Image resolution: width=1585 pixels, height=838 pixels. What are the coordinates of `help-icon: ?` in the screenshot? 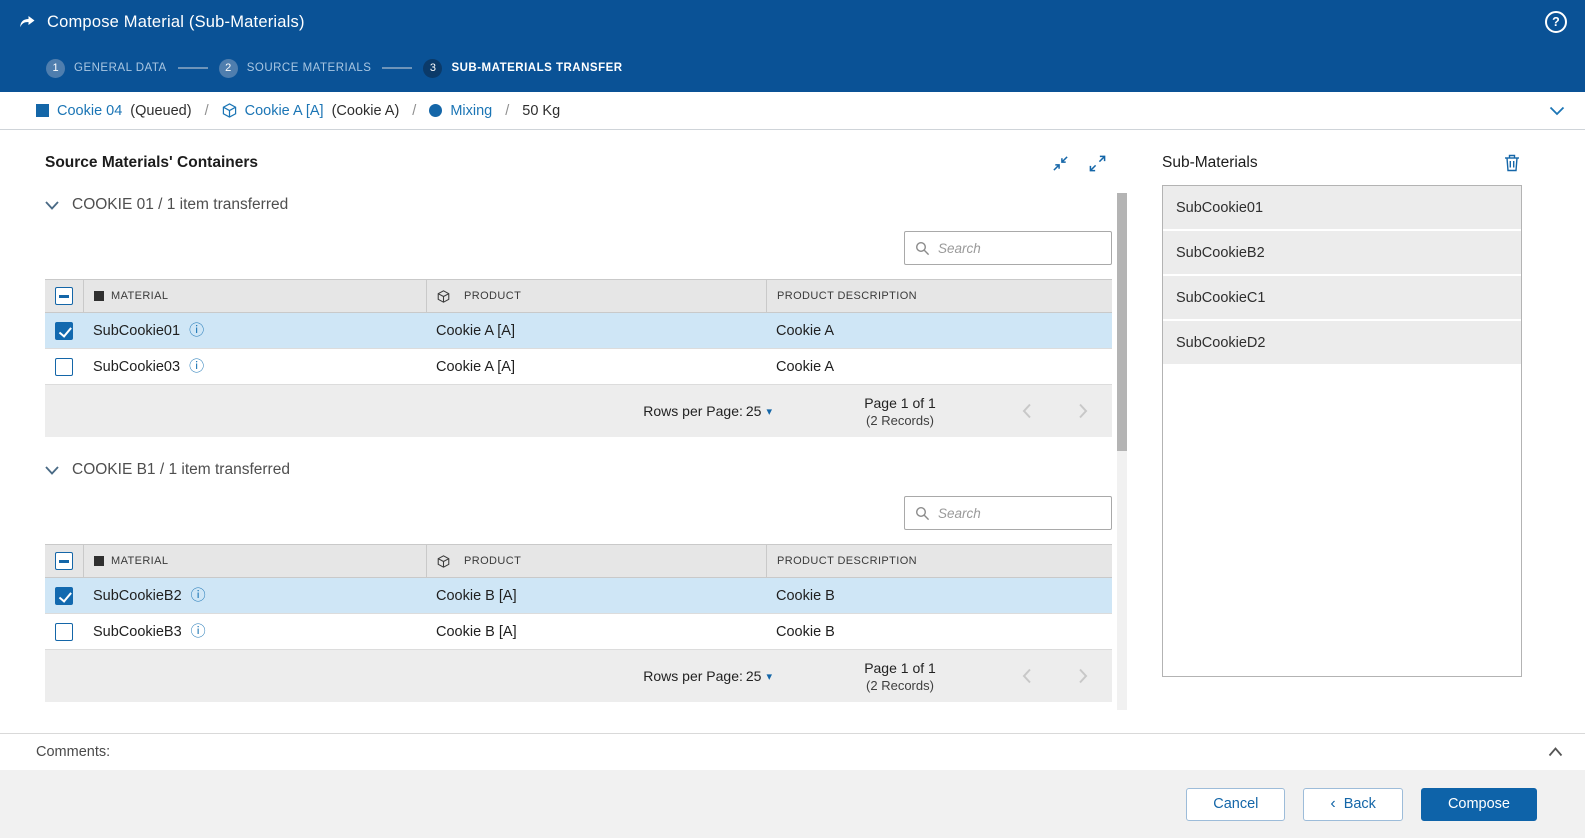 It's located at (1556, 22).